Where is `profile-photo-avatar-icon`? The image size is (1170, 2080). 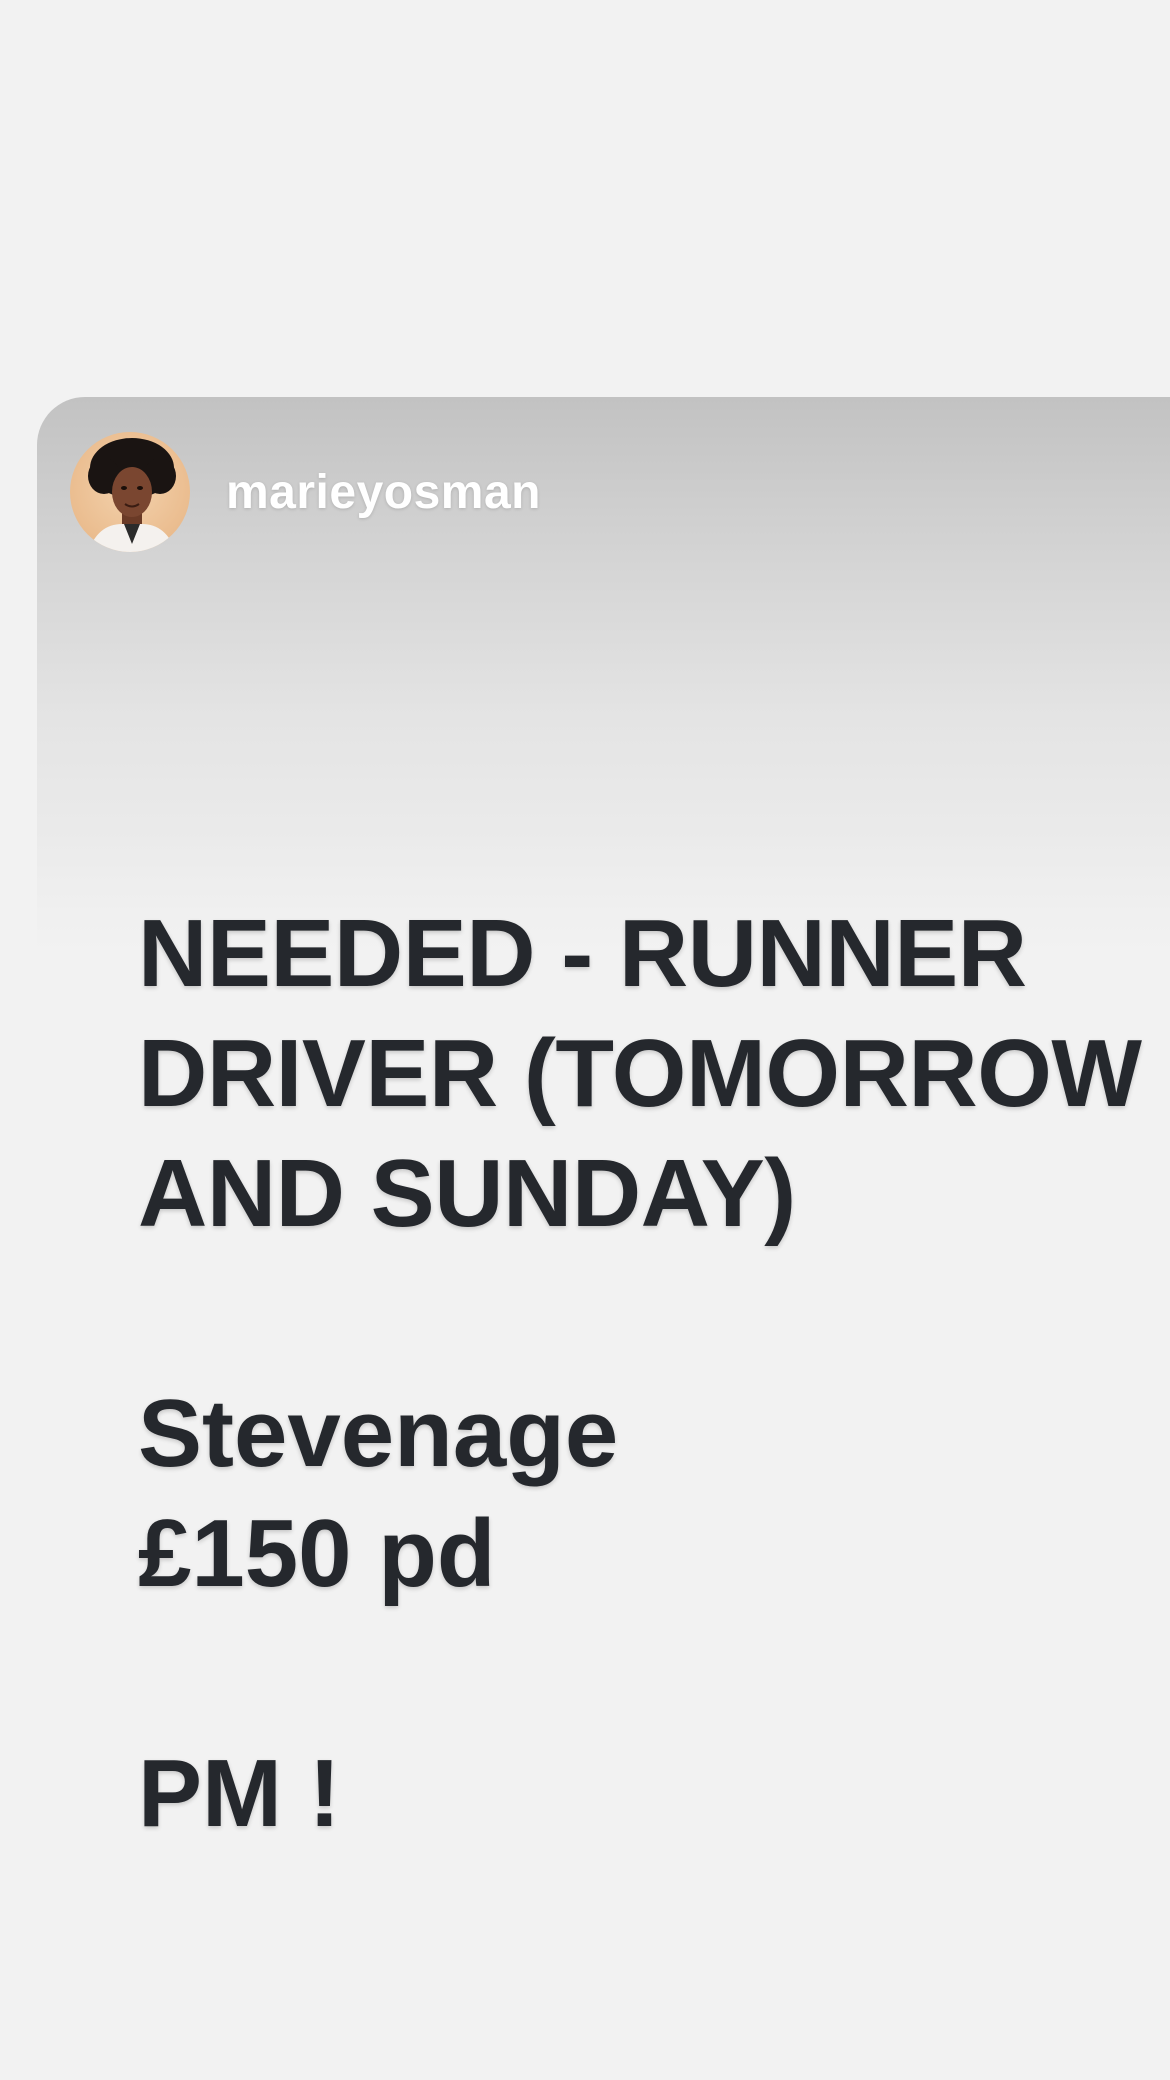 profile-photo-avatar-icon is located at coordinates (130, 492).